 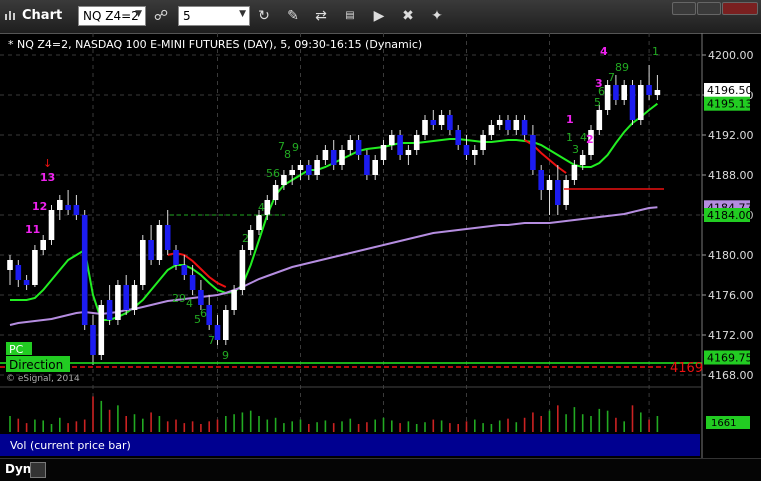 I want to click on minimize-button, so click(x=684, y=8).